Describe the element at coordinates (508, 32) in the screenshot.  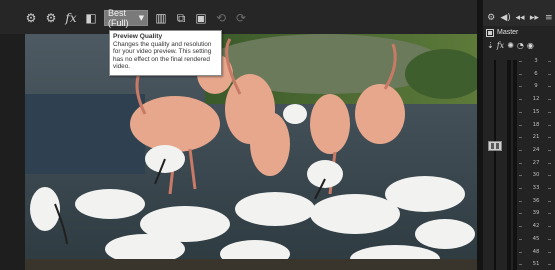
I see `channel-label: Master` at that location.